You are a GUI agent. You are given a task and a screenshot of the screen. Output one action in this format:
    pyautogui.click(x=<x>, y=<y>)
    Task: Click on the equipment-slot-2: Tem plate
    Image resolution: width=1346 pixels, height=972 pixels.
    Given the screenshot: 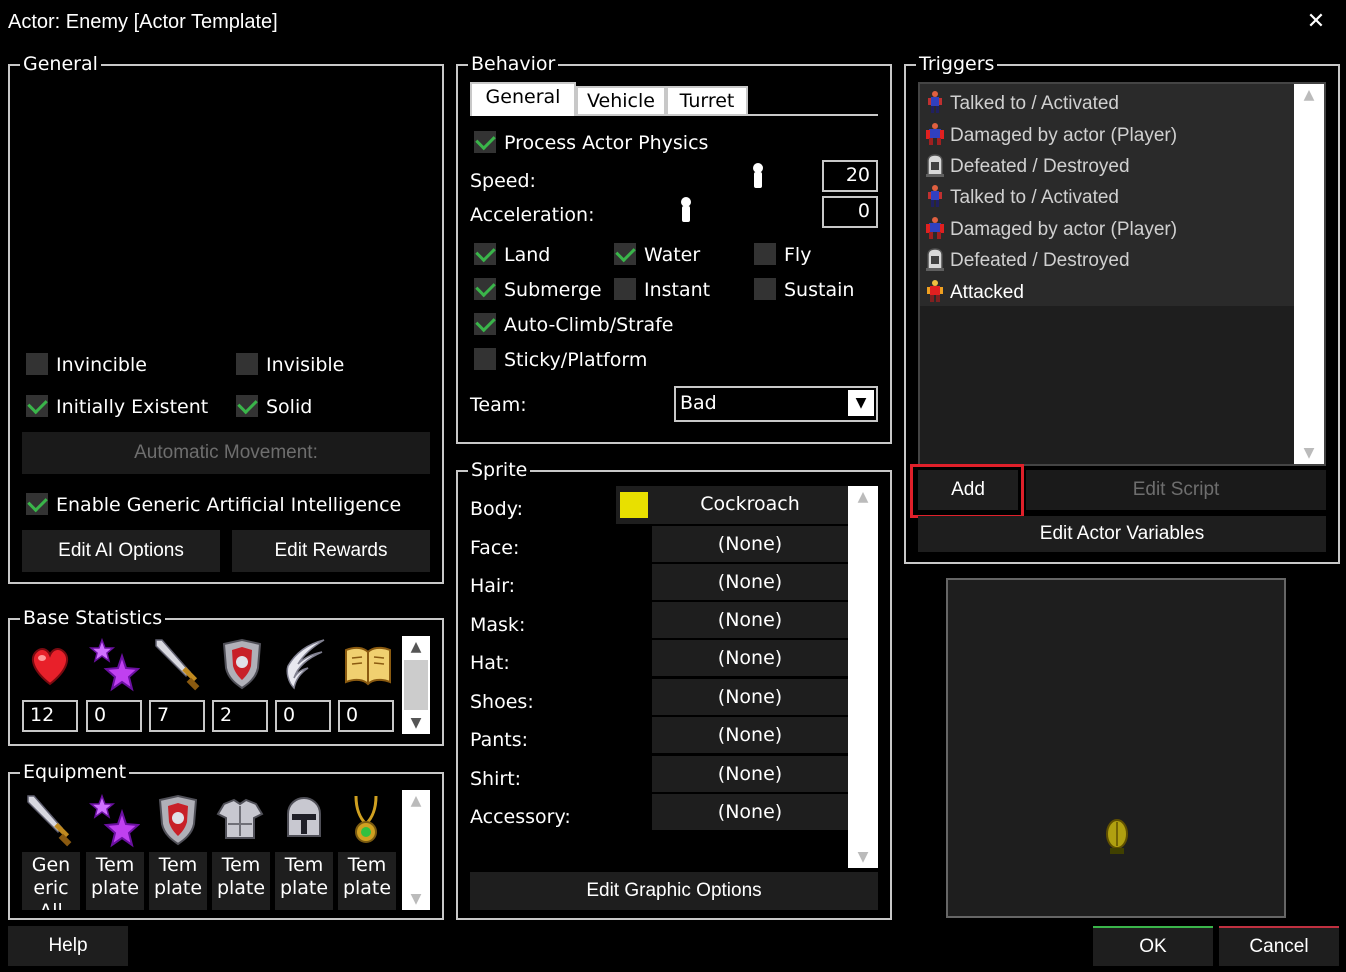 What is the action you would take?
    pyautogui.click(x=178, y=881)
    